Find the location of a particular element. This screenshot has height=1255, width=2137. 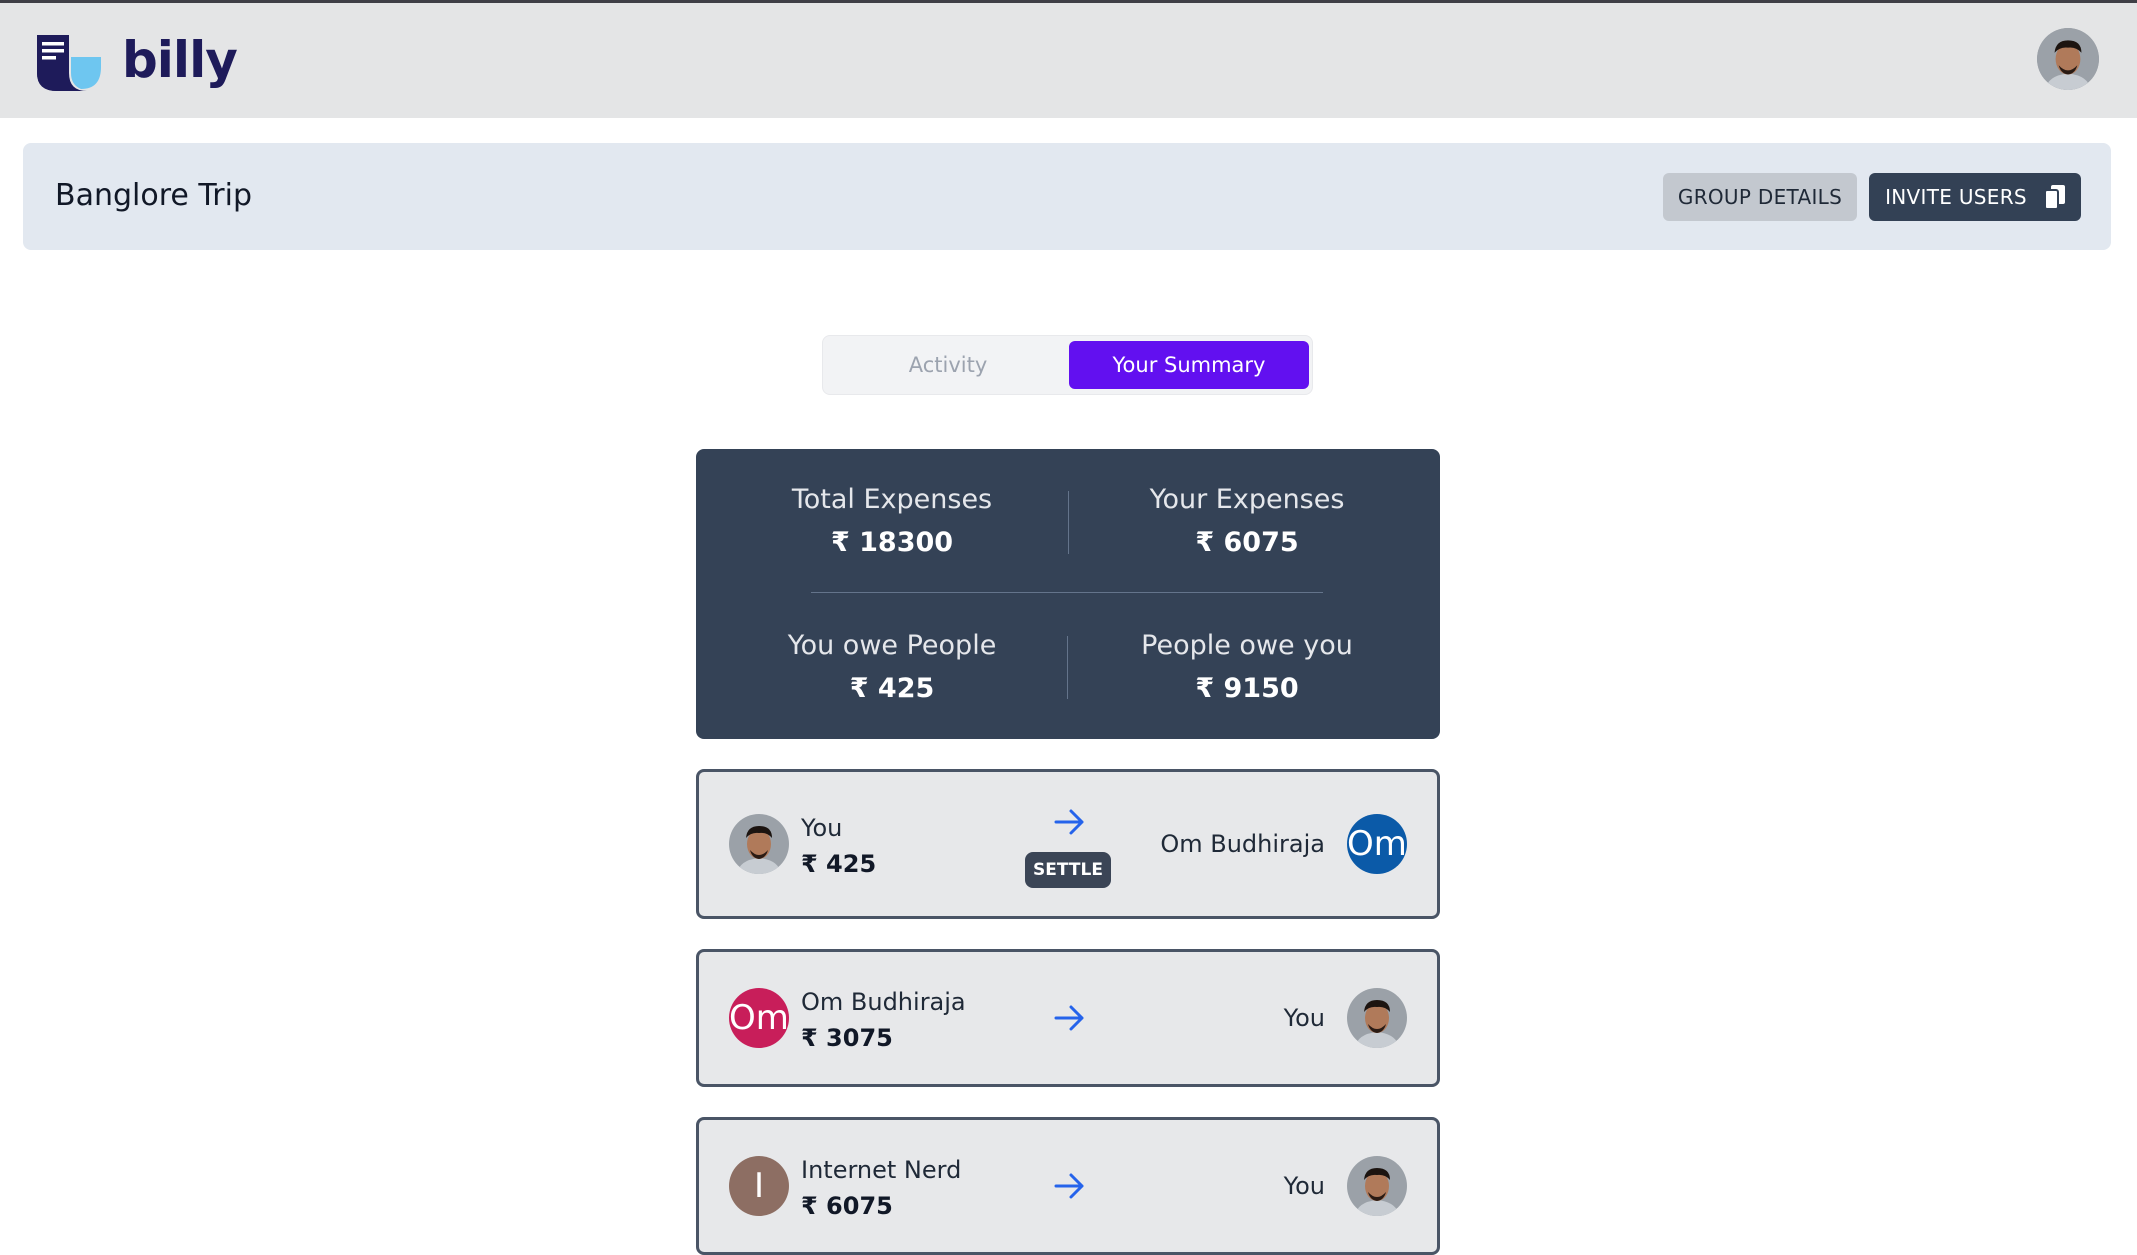

your-expenses-label: Your Expenses is located at coordinates (1247, 499).